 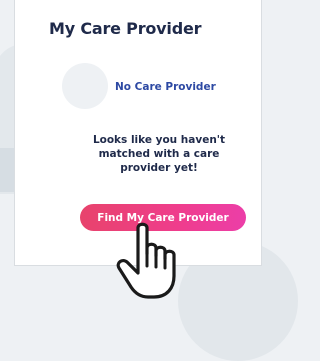 I want to click on card-title: My Care Provider, so click(x=125, y=28).